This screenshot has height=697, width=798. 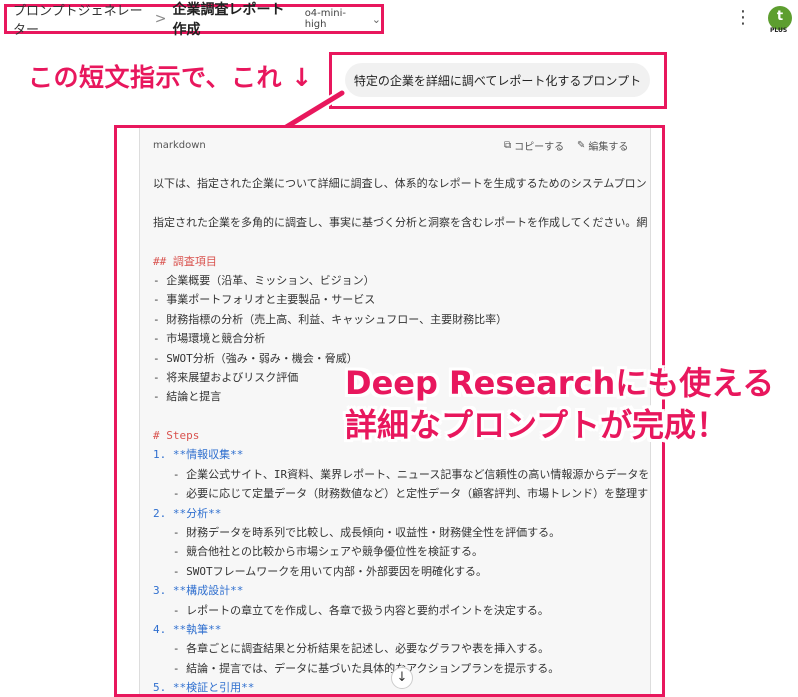 I want to click on scroll-down-button: ↓, so click(x=402, y=678).